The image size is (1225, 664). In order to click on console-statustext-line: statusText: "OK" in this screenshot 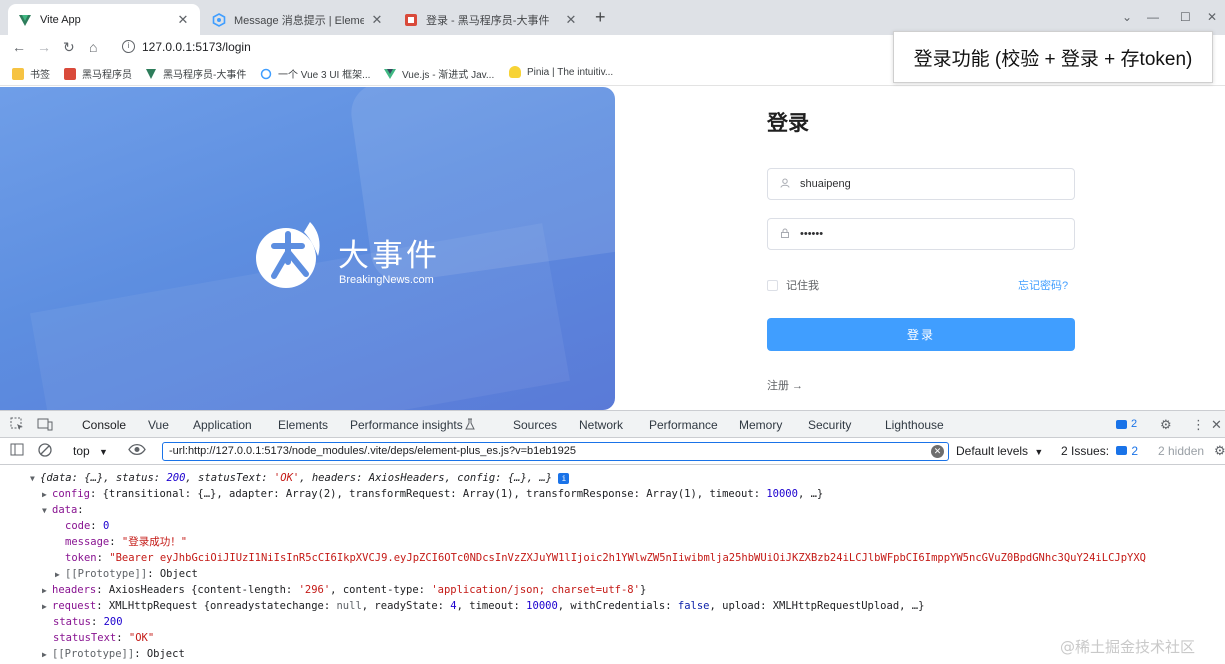, I will do `click(104, 638)`.